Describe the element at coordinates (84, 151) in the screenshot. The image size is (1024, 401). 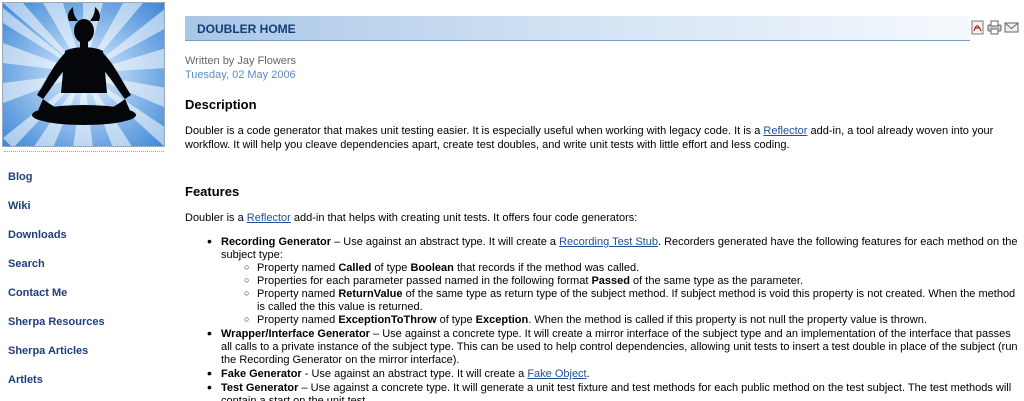
I see `sidebar-divider` at that location.